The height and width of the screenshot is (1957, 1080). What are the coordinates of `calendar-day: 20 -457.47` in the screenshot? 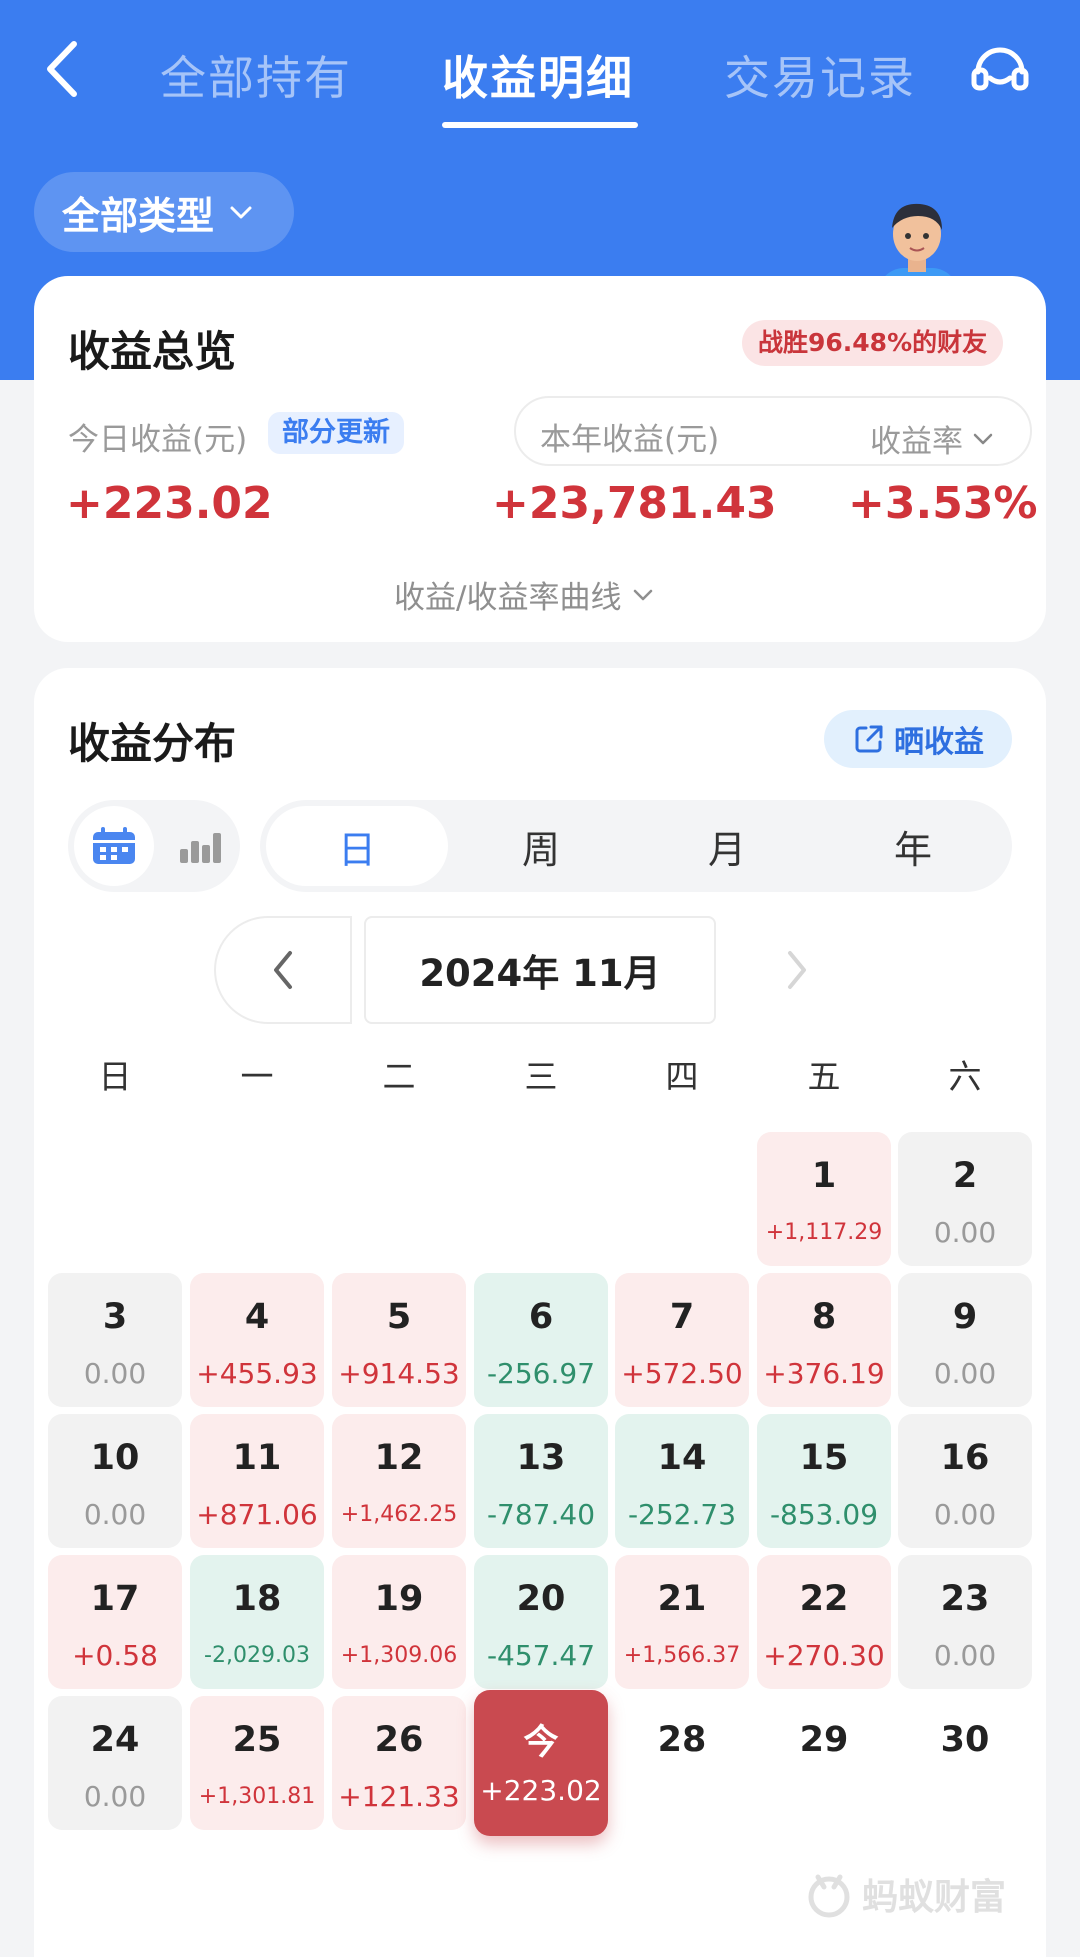 It's located at (541, 1622).